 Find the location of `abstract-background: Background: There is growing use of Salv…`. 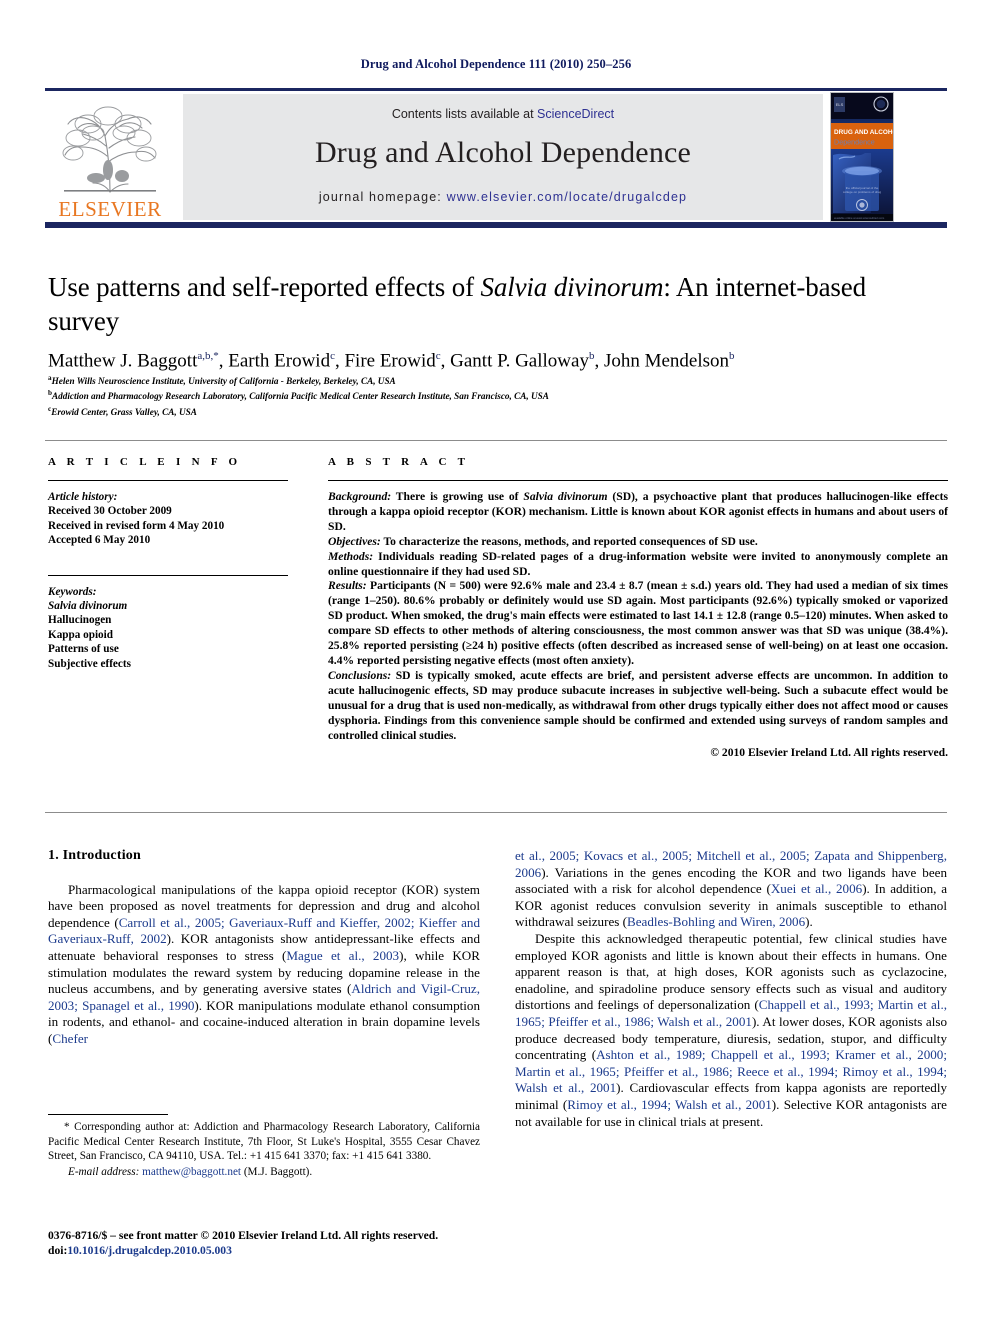

abstract-background: Background: There is growing use of Salv… is located at coordinates (638, 512).